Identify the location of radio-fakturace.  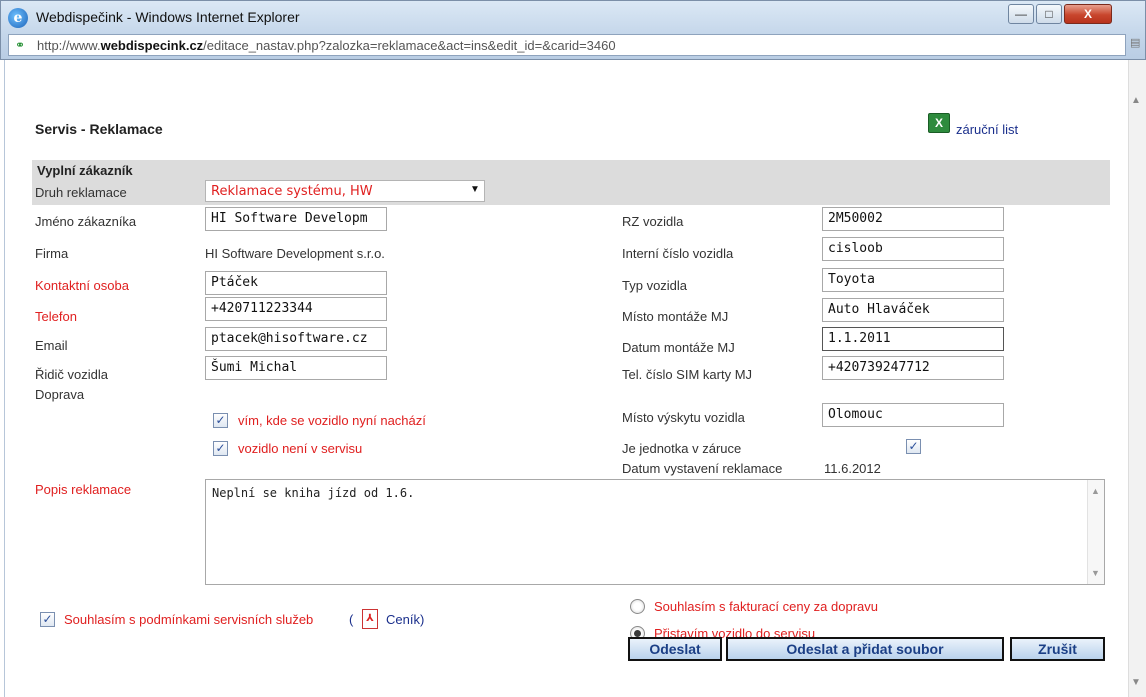
(637, 606).